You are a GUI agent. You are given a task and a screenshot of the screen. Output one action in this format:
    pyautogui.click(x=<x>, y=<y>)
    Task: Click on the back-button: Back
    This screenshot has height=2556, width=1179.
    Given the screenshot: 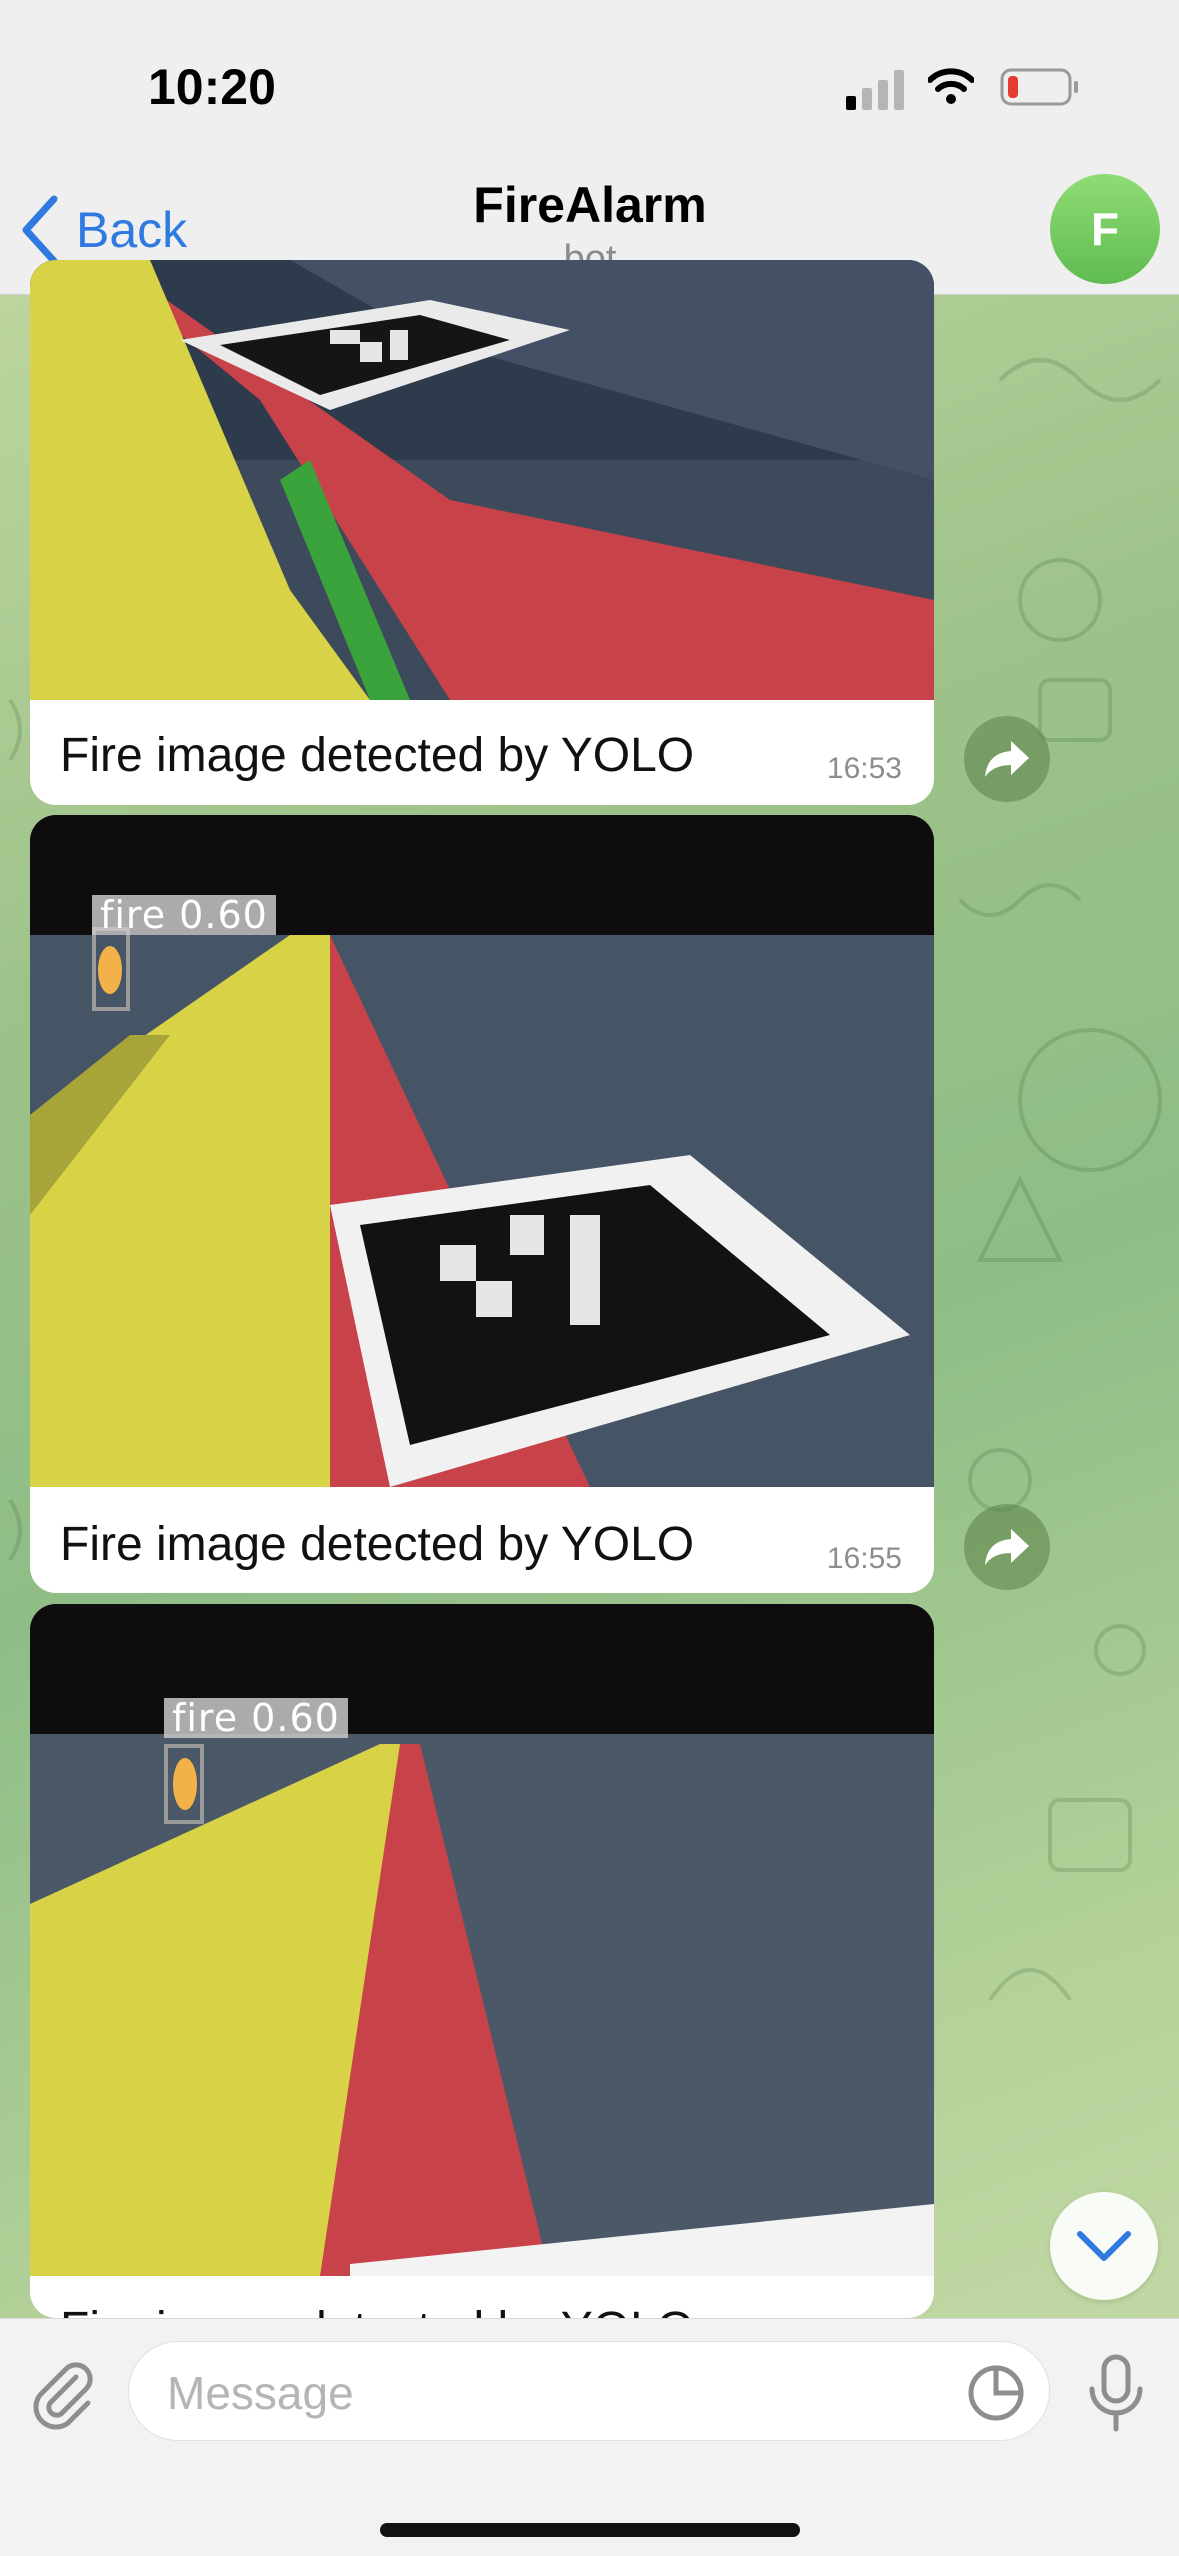 What is the action you would take?
    pyautogui.click(x=103, y=230)
    